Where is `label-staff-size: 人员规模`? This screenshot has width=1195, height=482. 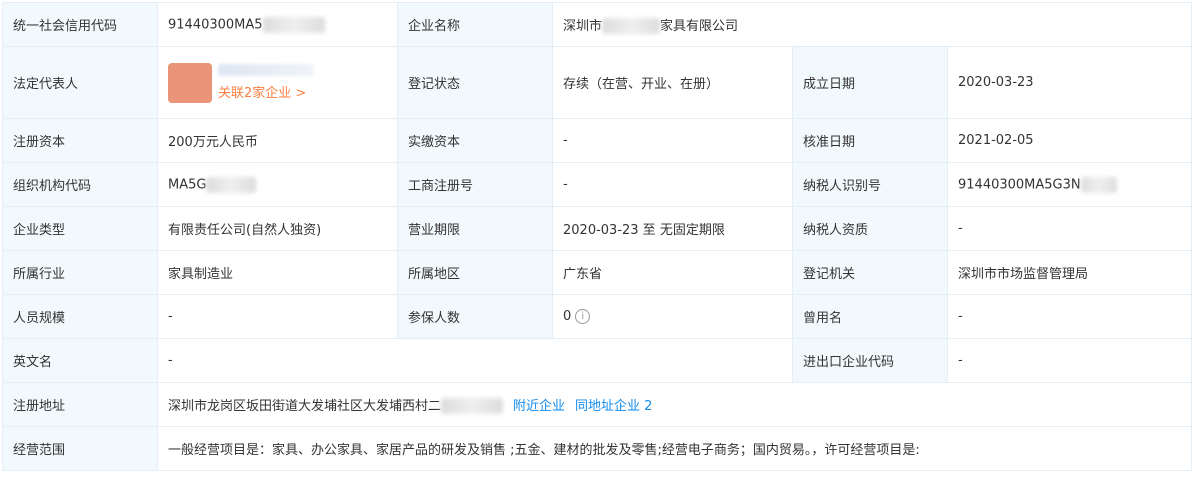 label-staff-size: 人员规模 is located at coordinates (80, 316).